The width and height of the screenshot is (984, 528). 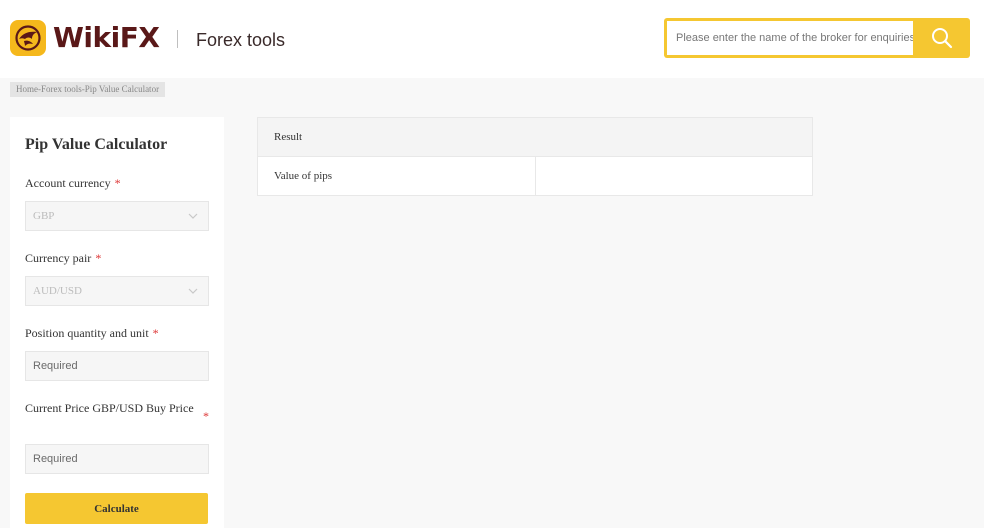 I want to click on current-price-label: Current Price GBP/USD Buy Price, so click(x=109, y=408).